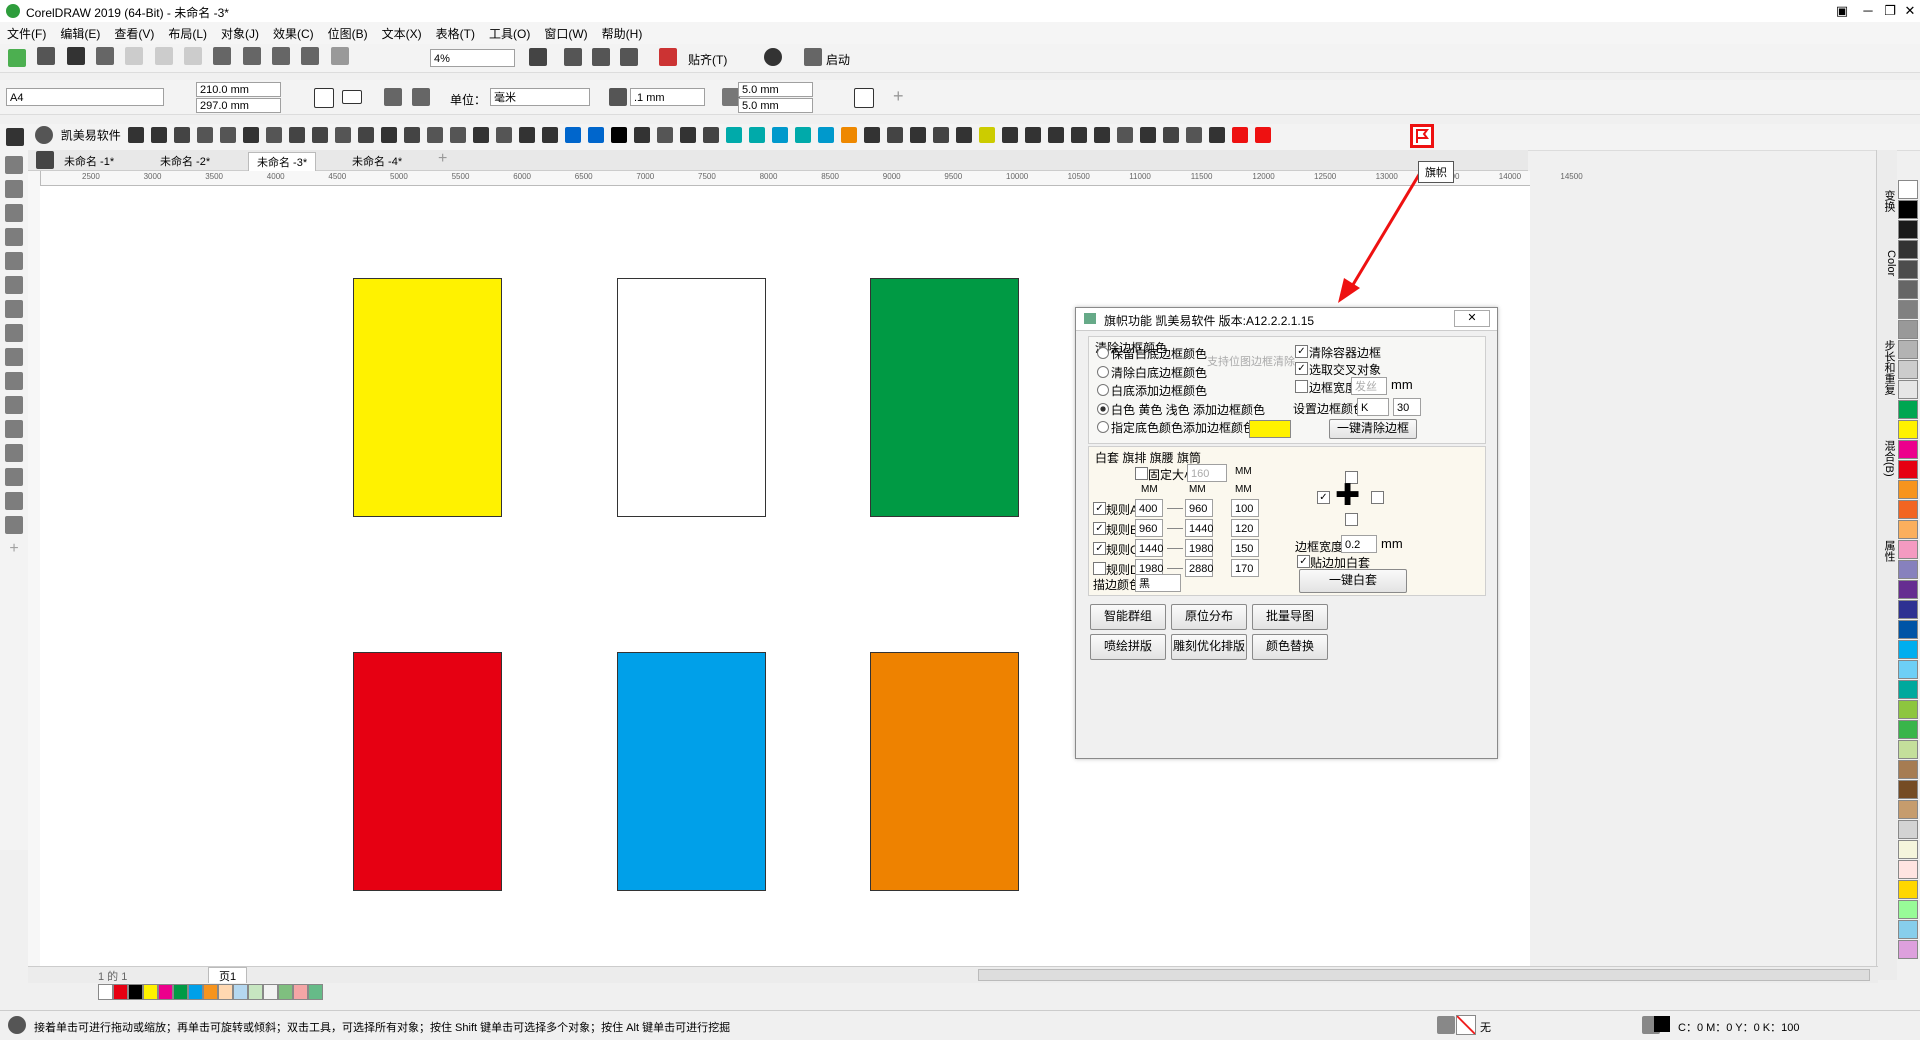  I want to click on yellow-rectangle, so click(427, 397).